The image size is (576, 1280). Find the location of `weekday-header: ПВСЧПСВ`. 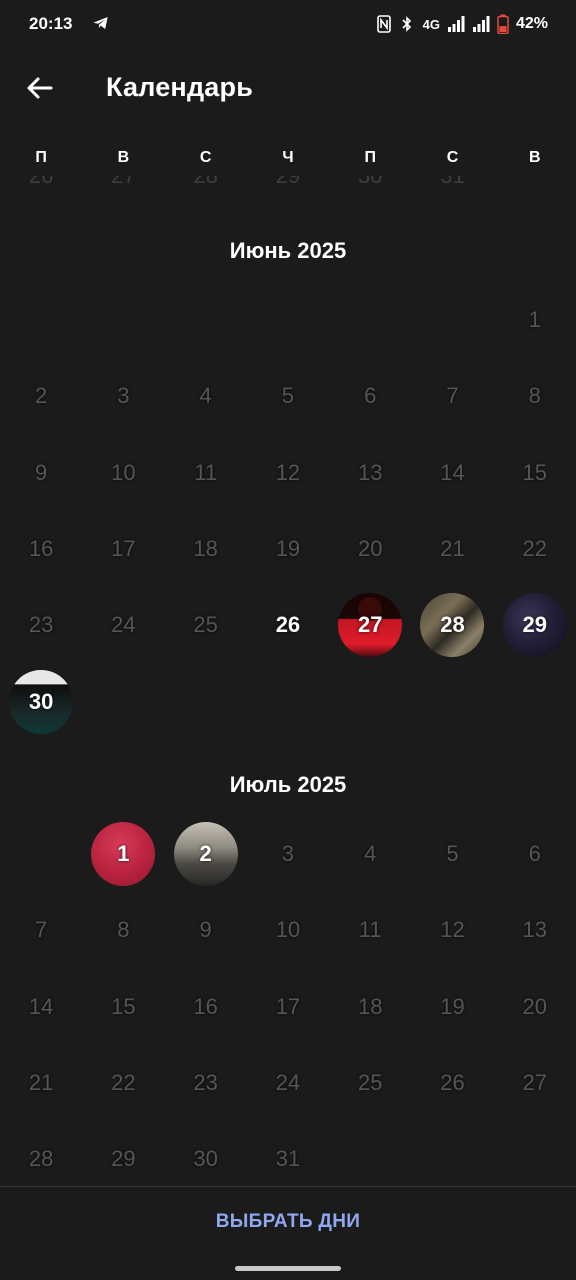

weekday-header: ПВСЧПСВ is located at coordinates (288, 158).